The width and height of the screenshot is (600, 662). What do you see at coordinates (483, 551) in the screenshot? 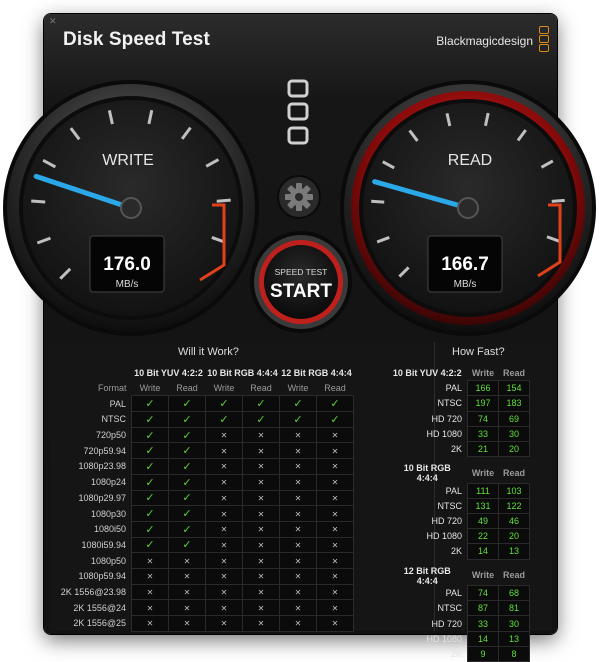
I see `write-speed-value: 14` at bounding box center [483, 551].